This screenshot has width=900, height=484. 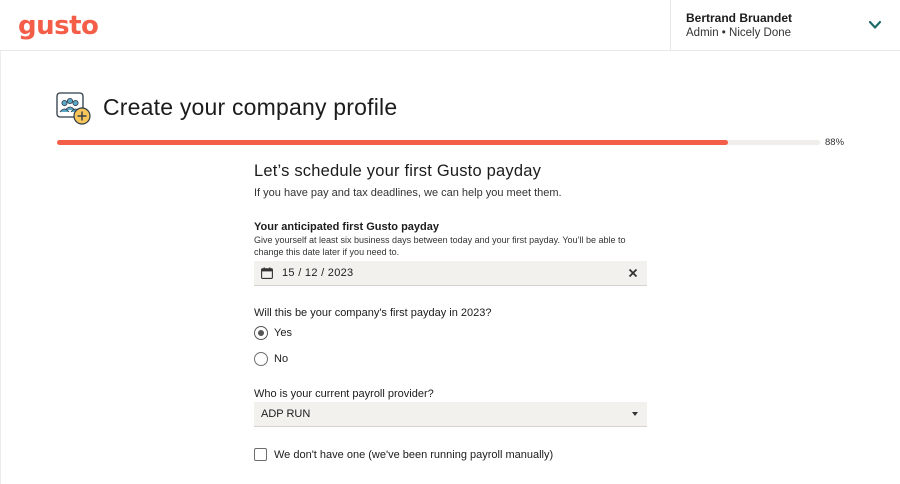 I want to click on progress-bar, so click(x=438, y=142).